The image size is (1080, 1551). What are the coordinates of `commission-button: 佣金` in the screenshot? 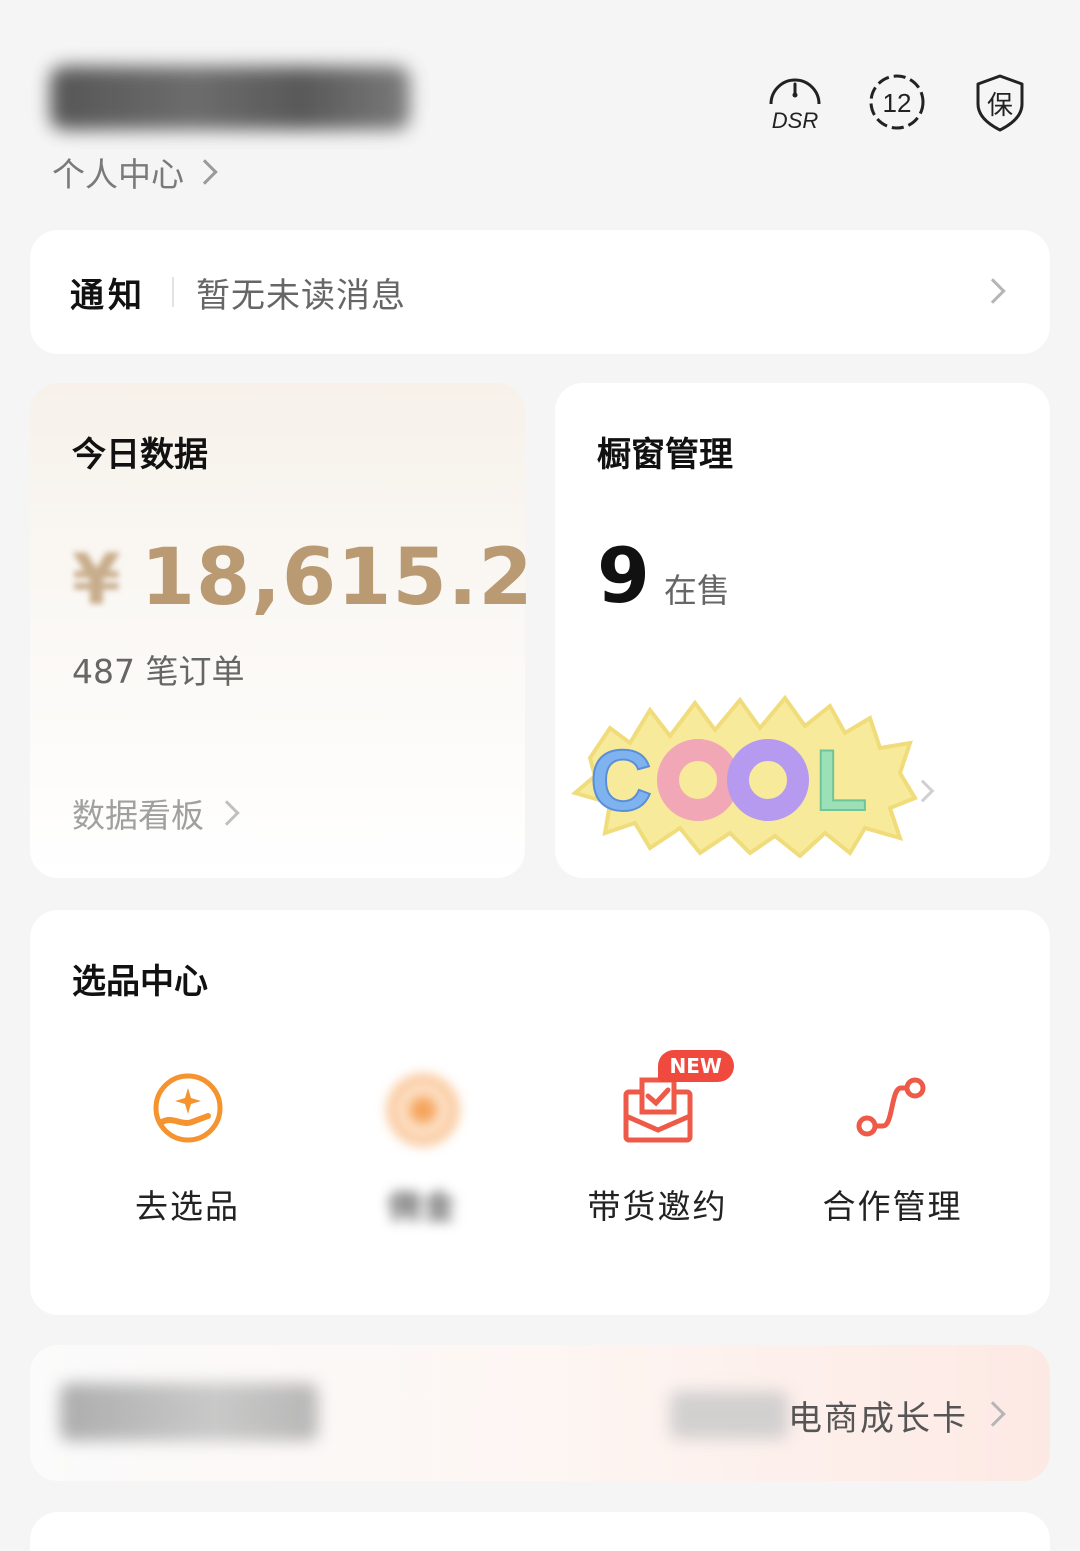 It's located at (422, 1149).